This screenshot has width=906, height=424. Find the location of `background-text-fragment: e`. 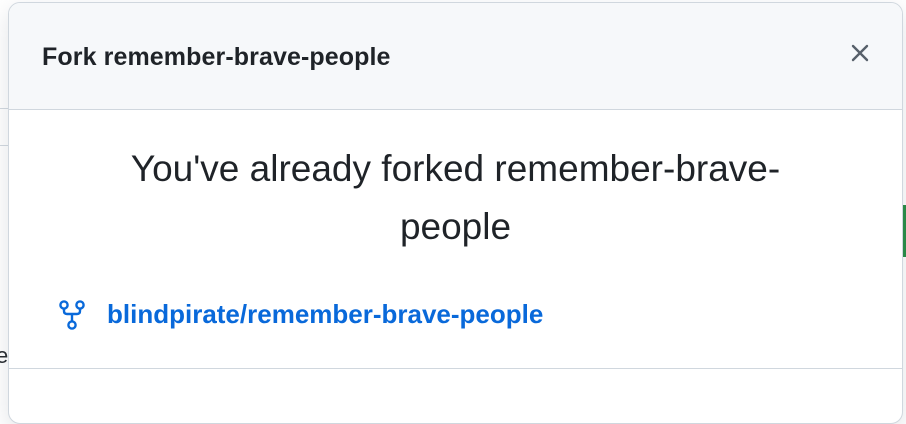

background-text-fragment: e is located at coordinates (4, 355).